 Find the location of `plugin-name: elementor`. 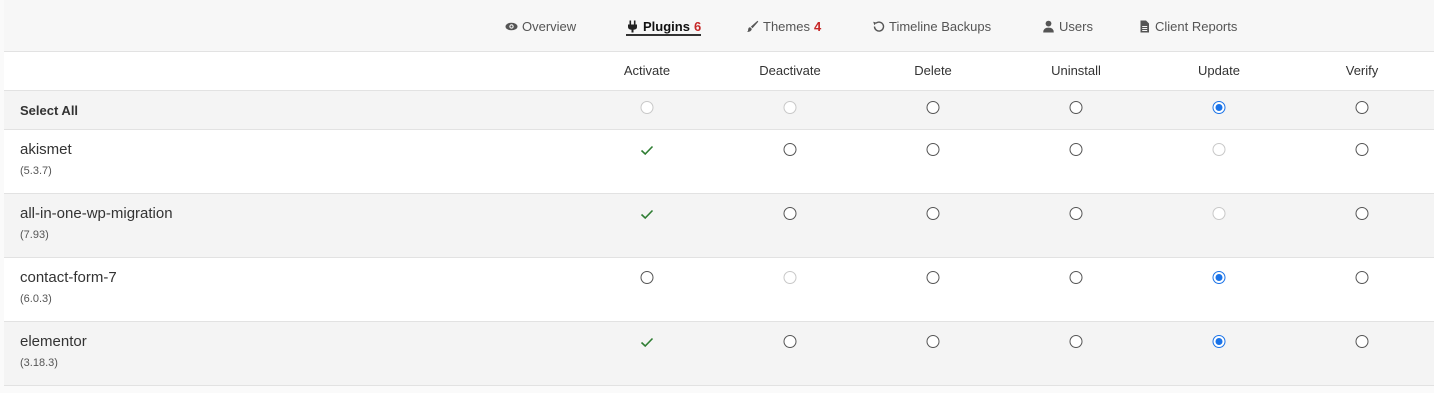

plugin-name: elementor is located at coordinates (53, 341).